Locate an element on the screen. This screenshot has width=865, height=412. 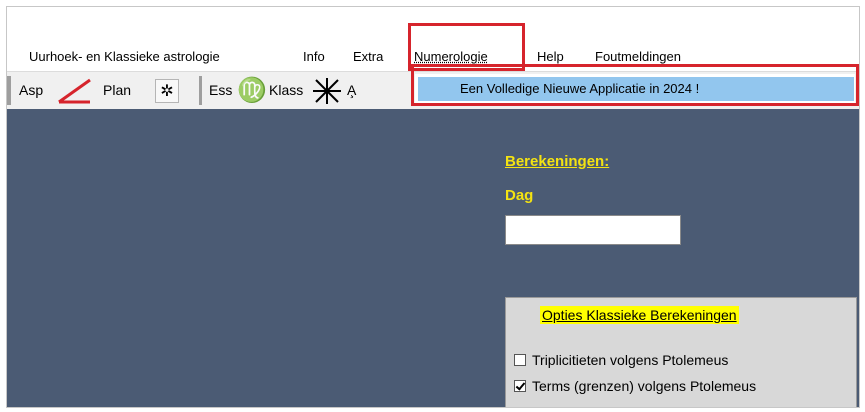
planet-gear-icon: ✲ is located at coordinates (167, 91).